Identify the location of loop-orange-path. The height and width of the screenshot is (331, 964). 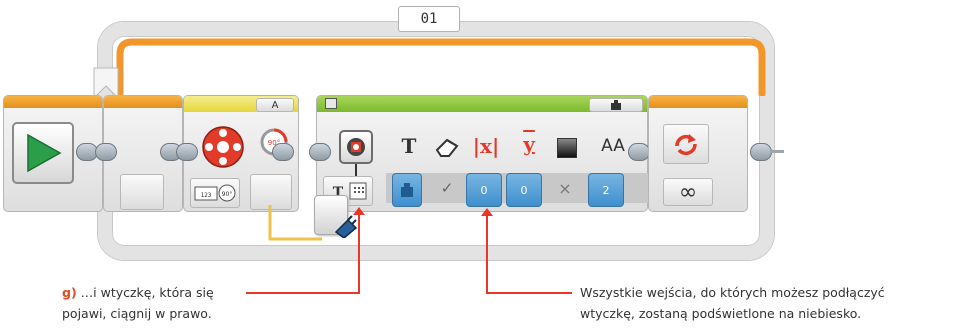
(441, 67).